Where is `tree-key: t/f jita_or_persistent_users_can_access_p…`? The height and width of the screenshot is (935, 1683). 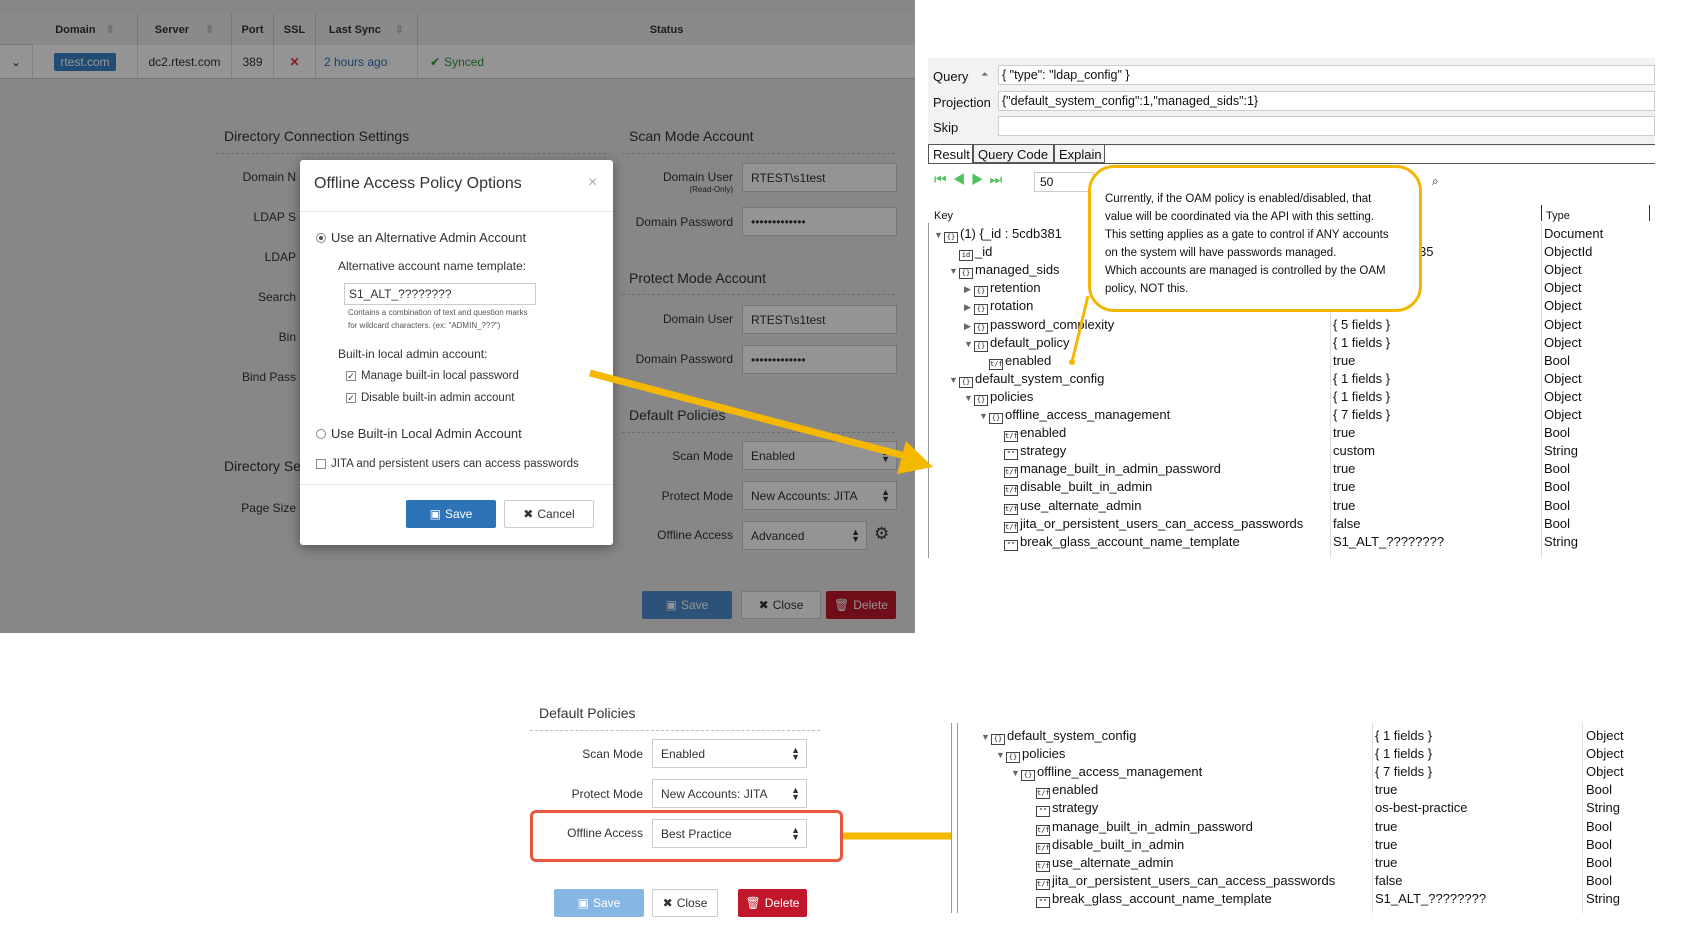
tree-key: t/f jita_or_persistent_users_can_access_p… is located at coordinates (1180, 881).